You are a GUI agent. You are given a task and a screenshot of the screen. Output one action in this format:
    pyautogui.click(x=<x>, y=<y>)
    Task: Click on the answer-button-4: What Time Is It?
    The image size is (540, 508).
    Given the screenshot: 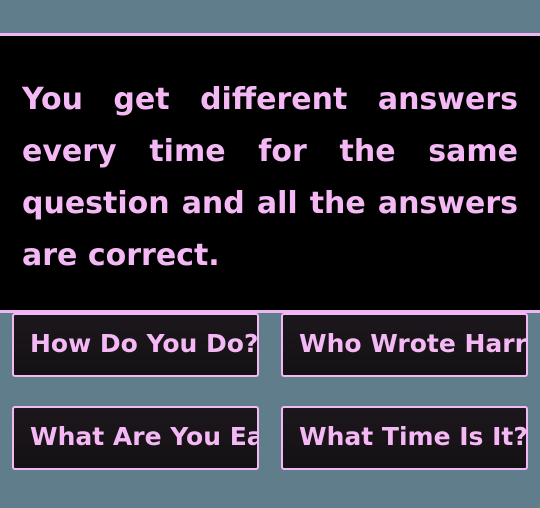 What is the action you would take?
    pyautogui.click(x=404, y=438)
    